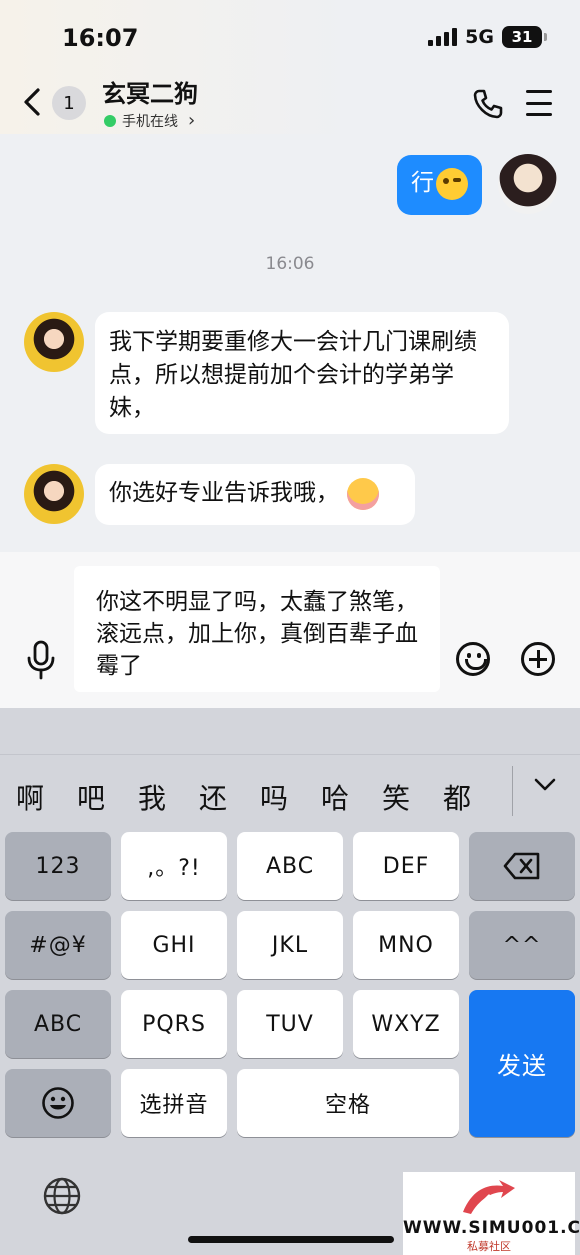 The image size is (580, 1255). I want to click on watermark-url: WWW.SIMU001.CN, so click(491, 1228).